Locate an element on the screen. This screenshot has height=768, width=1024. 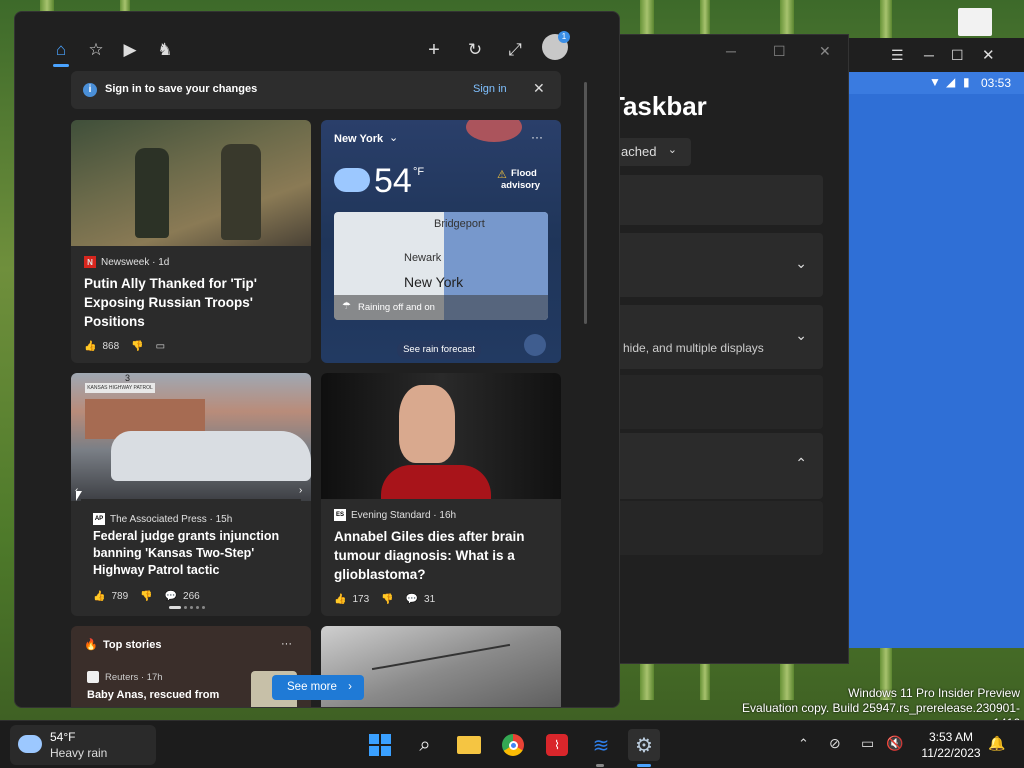
network-off-icon: ⊘ is located at coordinates (835, 743).